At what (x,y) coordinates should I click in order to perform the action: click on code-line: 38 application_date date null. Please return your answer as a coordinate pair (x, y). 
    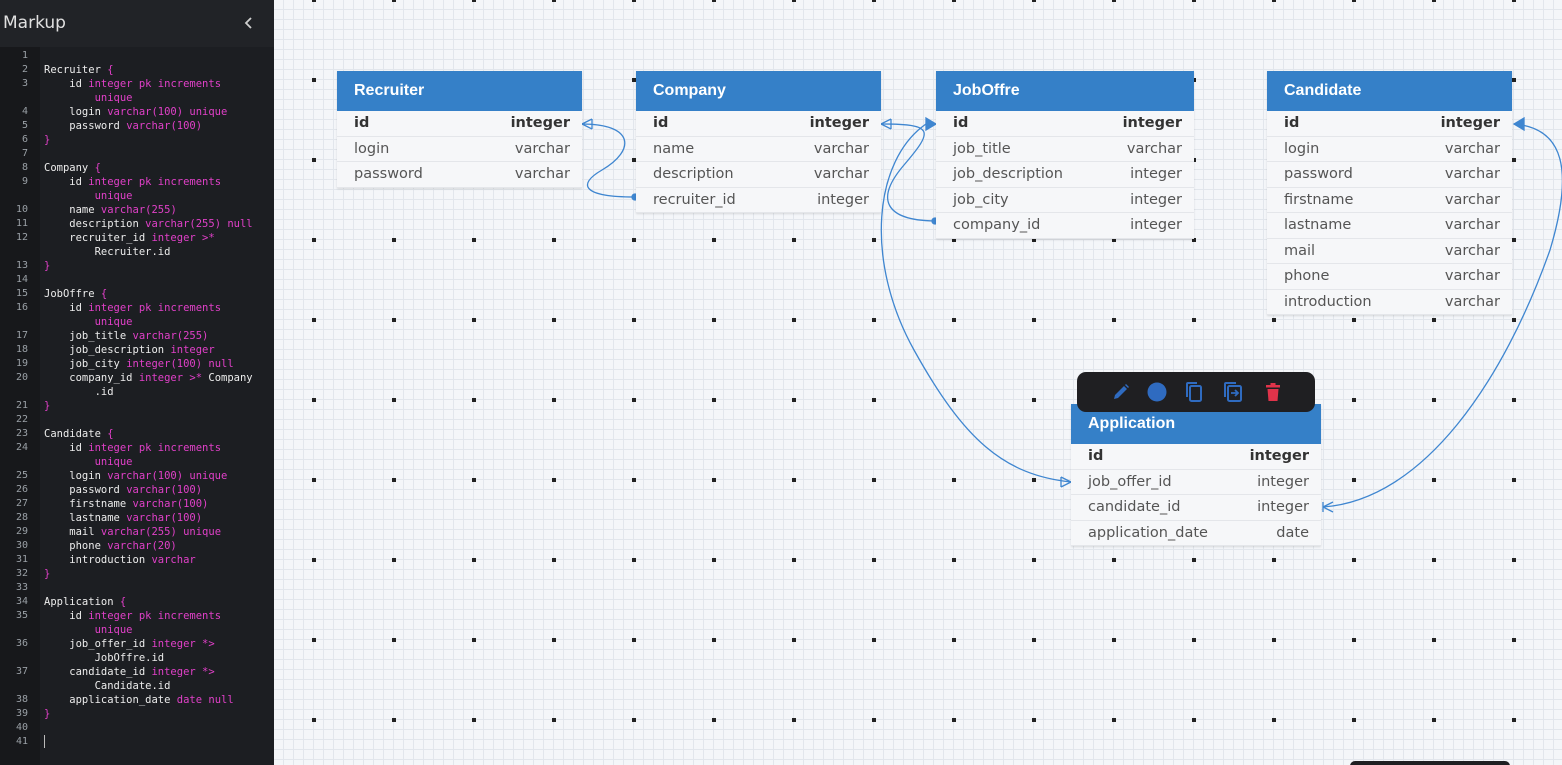
    Looking at the image, I should click on (137, 700).